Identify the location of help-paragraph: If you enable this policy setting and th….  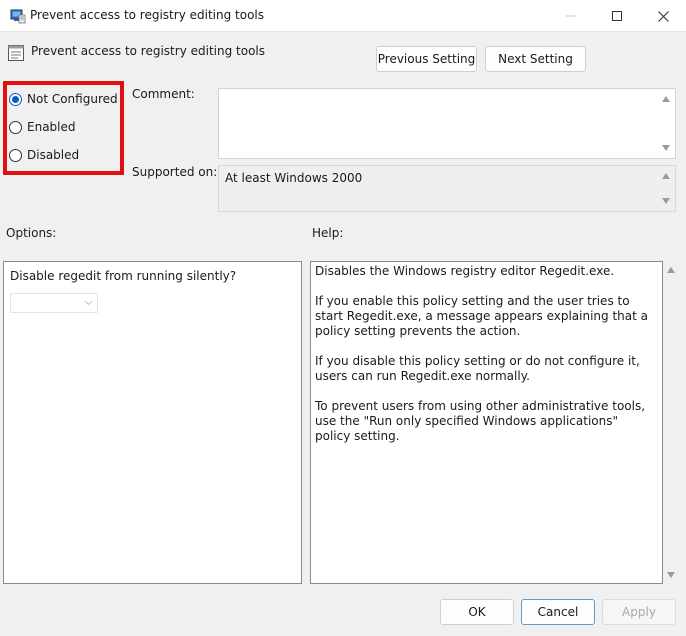
(481, 316).